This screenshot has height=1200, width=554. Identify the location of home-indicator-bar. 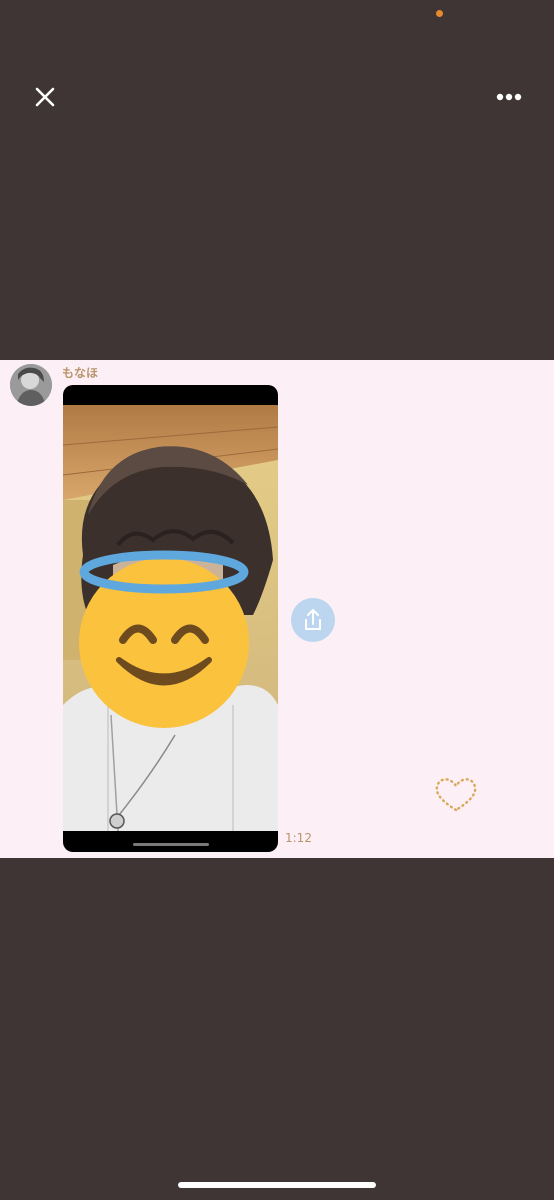
(277, 1185).